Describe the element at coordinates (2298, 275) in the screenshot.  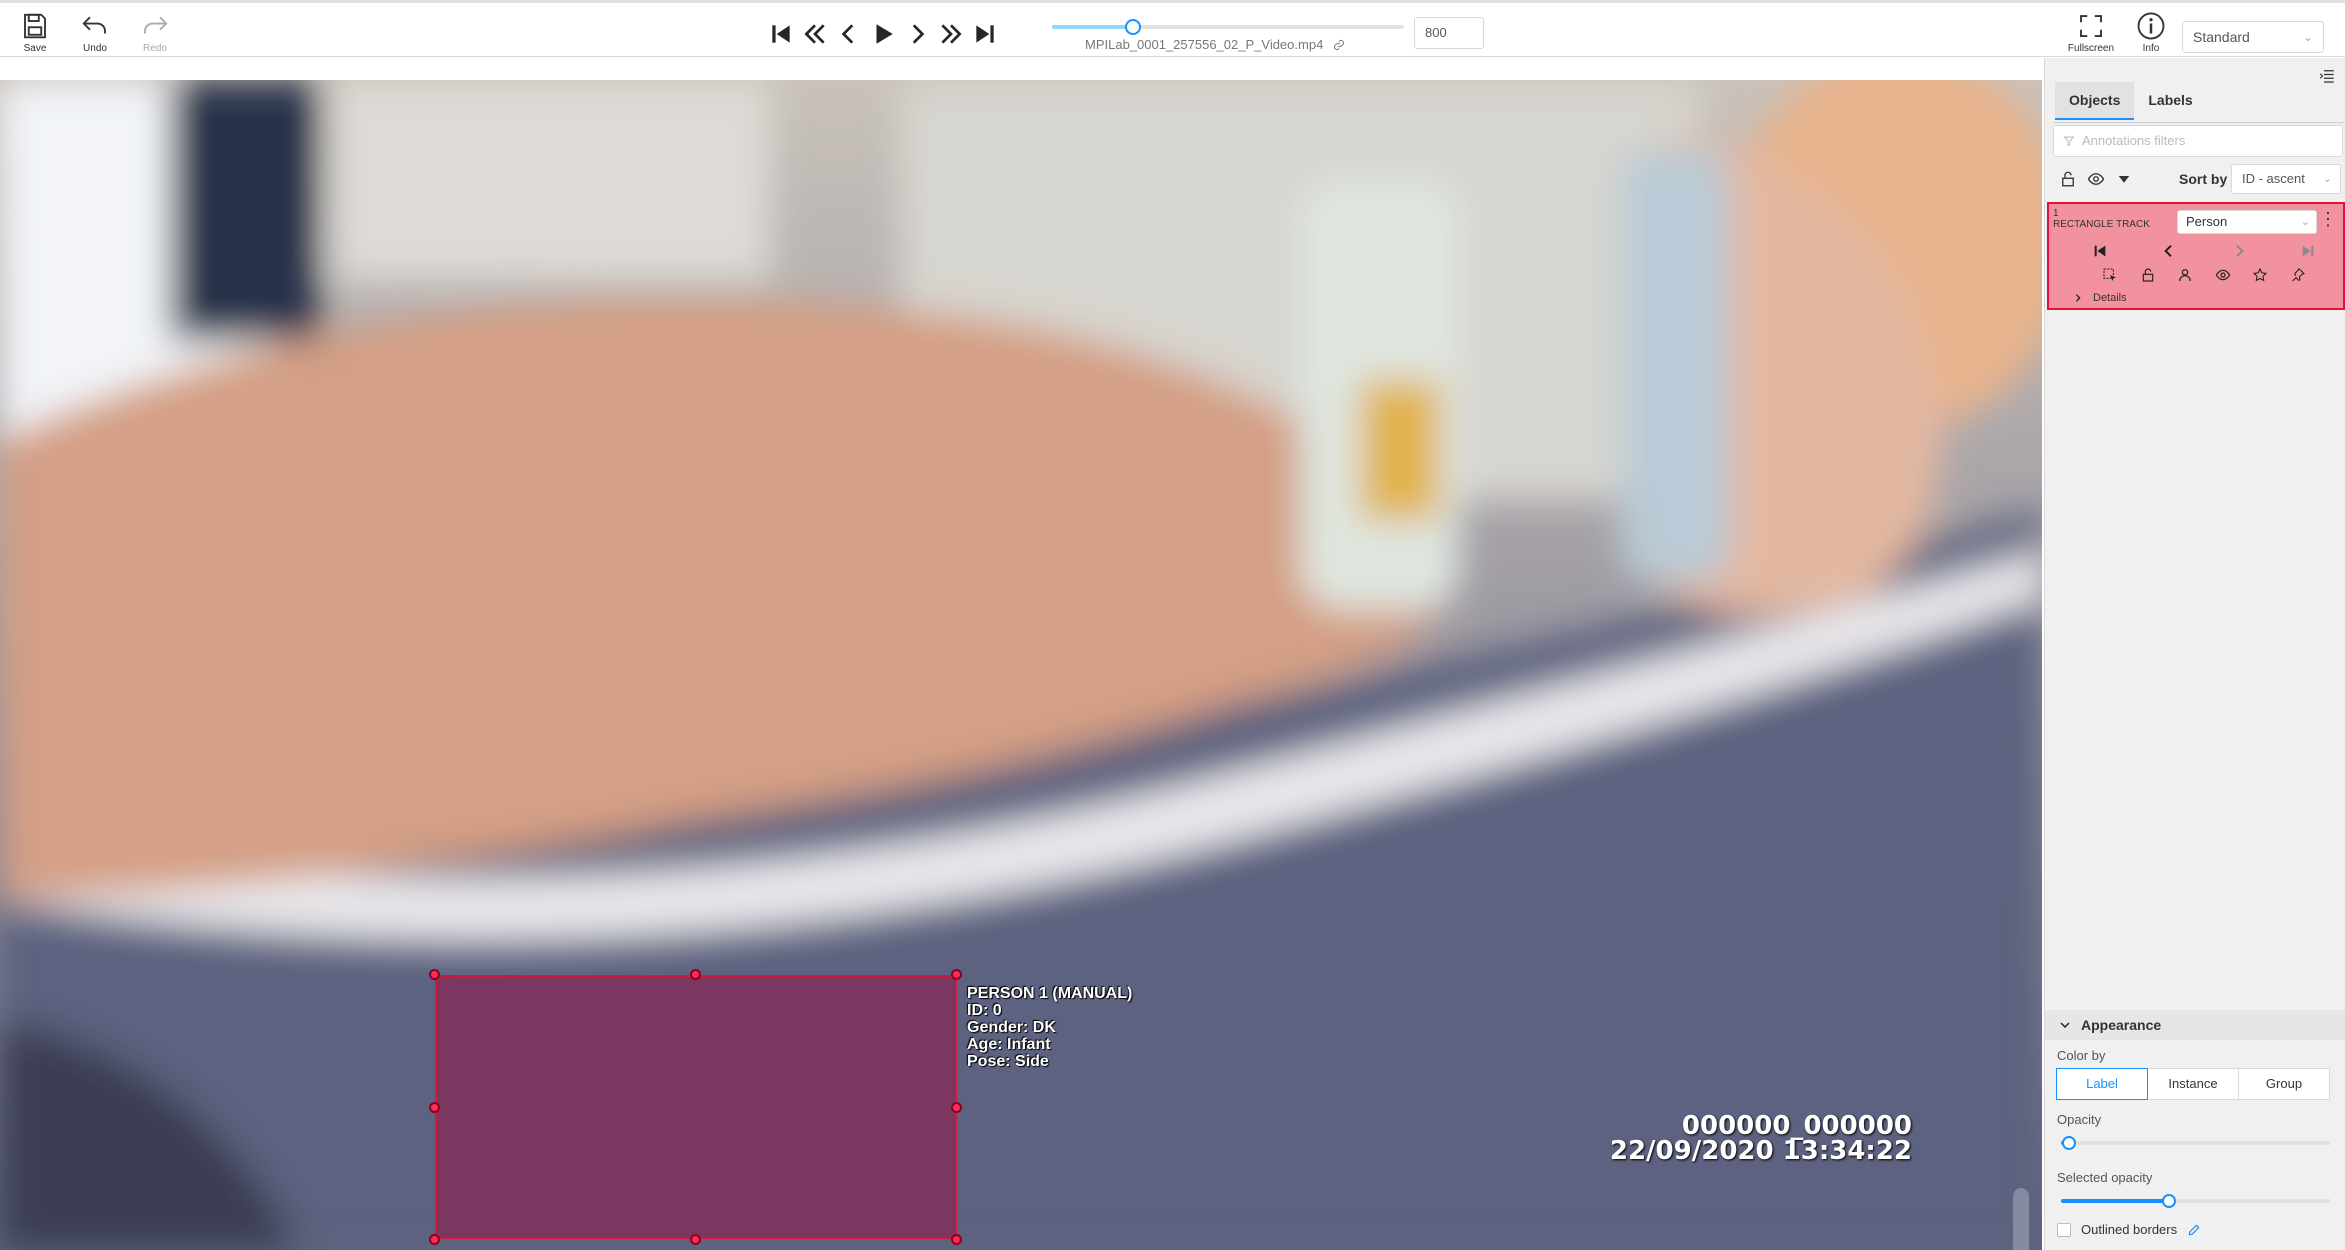
I see `pin-toggle` at that location.